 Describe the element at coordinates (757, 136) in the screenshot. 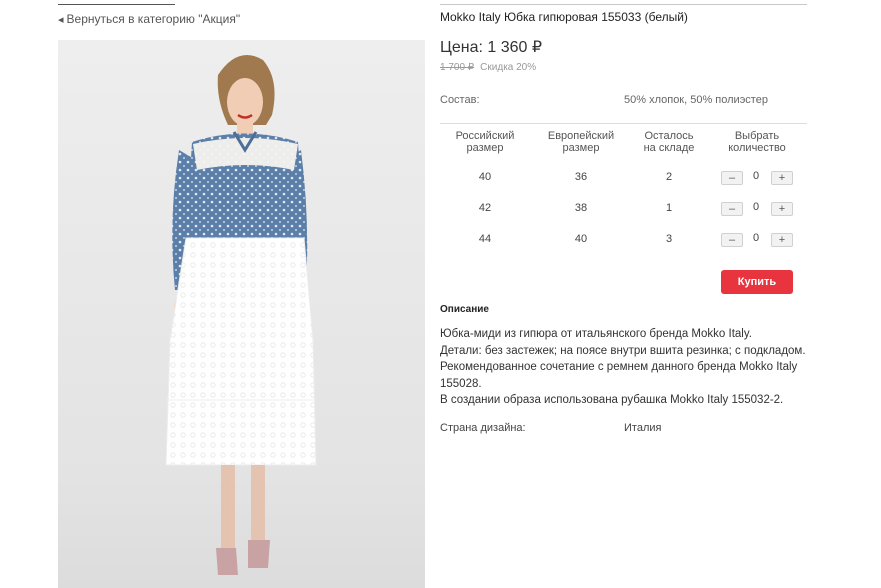

I see `header-qty-line1: Выбрать` at that location.